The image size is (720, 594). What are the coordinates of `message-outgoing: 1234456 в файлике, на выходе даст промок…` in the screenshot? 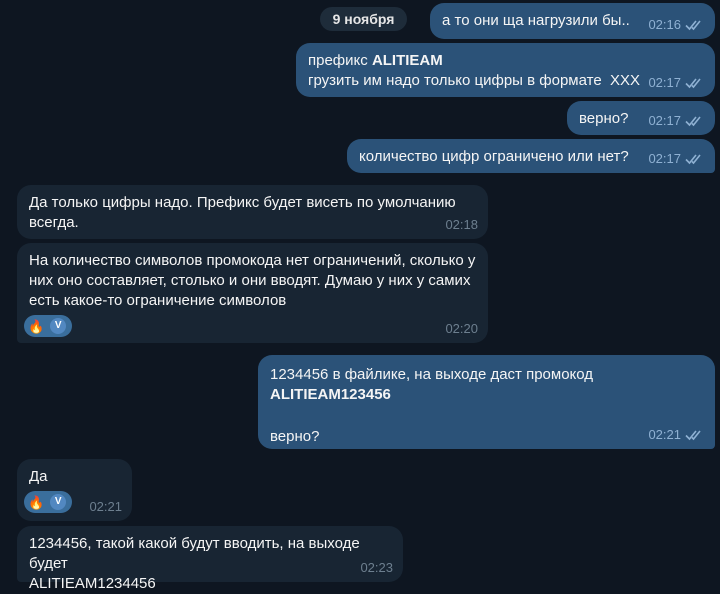 It's located at (486, 402).